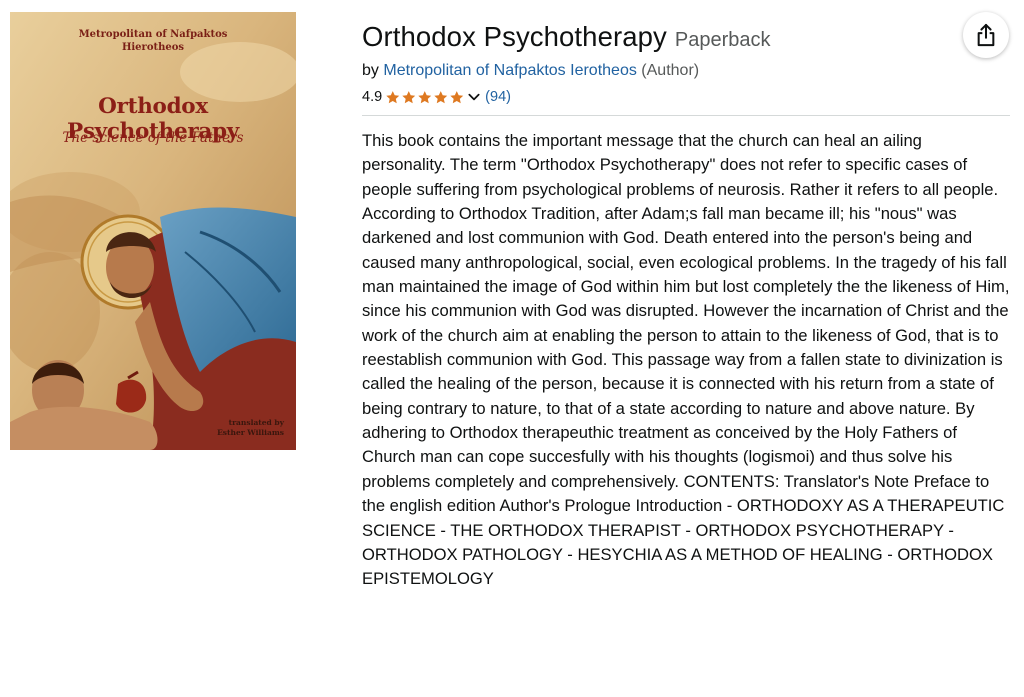 This screenshot has height=697, width=1024. I want to click on author-link: Metropolitan of Nafpaktos Ierotheos, so click(509, 70).